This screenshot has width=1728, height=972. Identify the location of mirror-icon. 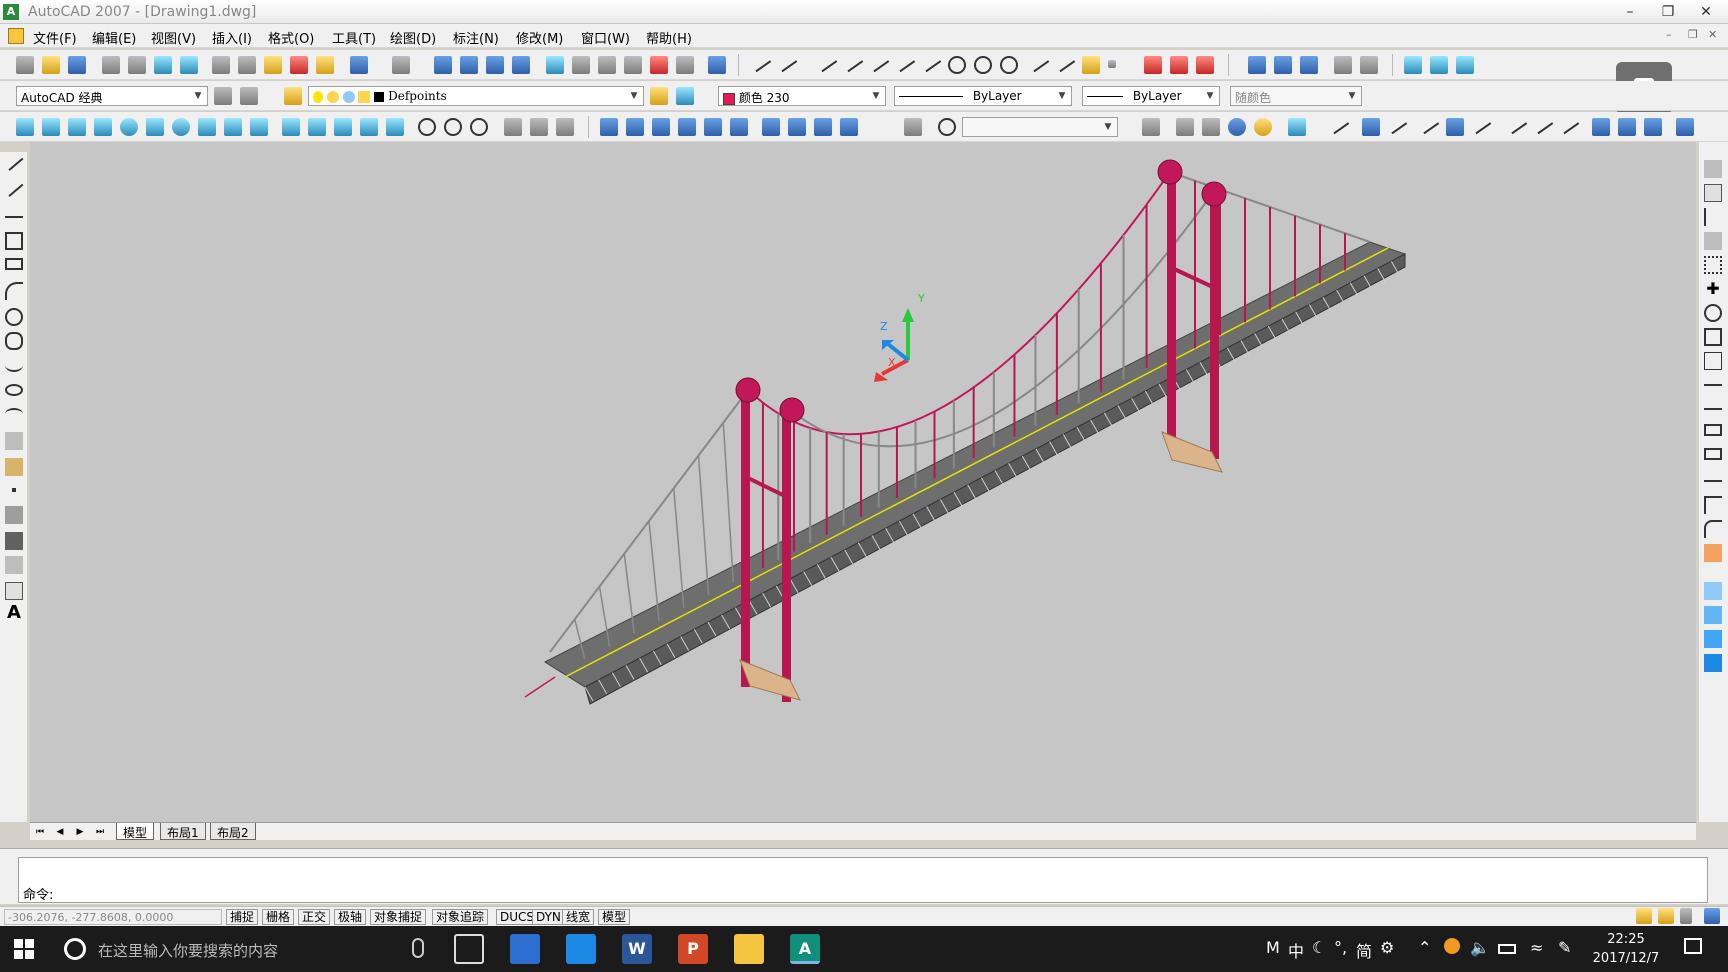
(1713, 217).